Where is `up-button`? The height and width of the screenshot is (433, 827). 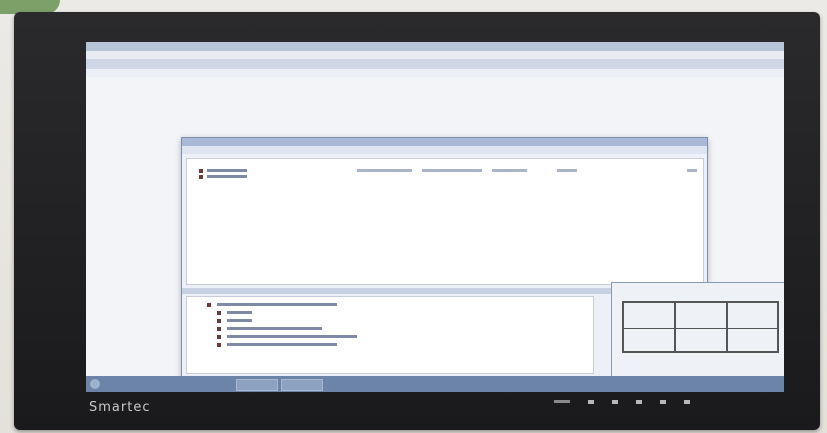 up-button is located at coordinates (615, 402).